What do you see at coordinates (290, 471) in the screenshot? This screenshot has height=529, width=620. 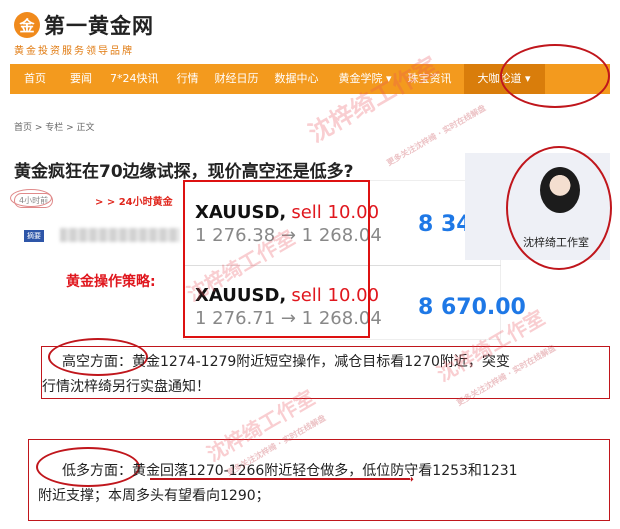 I see `long-strategy-line1: 低多方面：黄金回落1270-1266附近轻仓做多，低位防守看1253和1231` at bounding box center [290, 471].